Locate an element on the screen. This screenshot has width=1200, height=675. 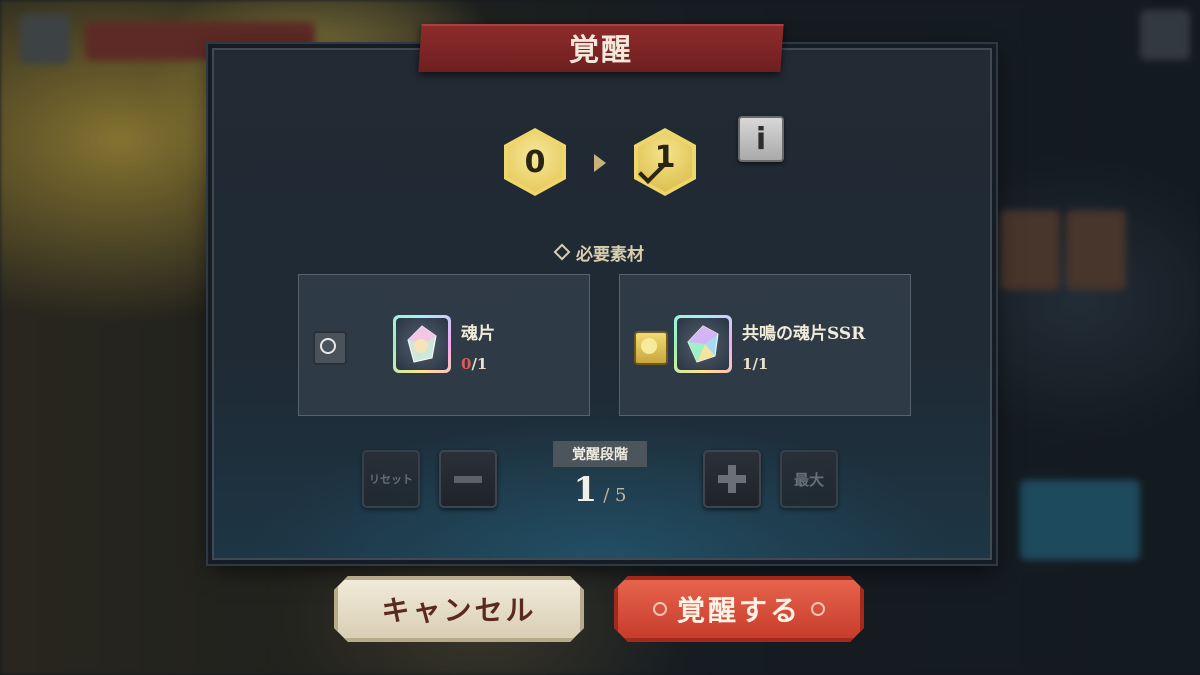
cancel-button: キャンセル is located at coordinates (459, 609).